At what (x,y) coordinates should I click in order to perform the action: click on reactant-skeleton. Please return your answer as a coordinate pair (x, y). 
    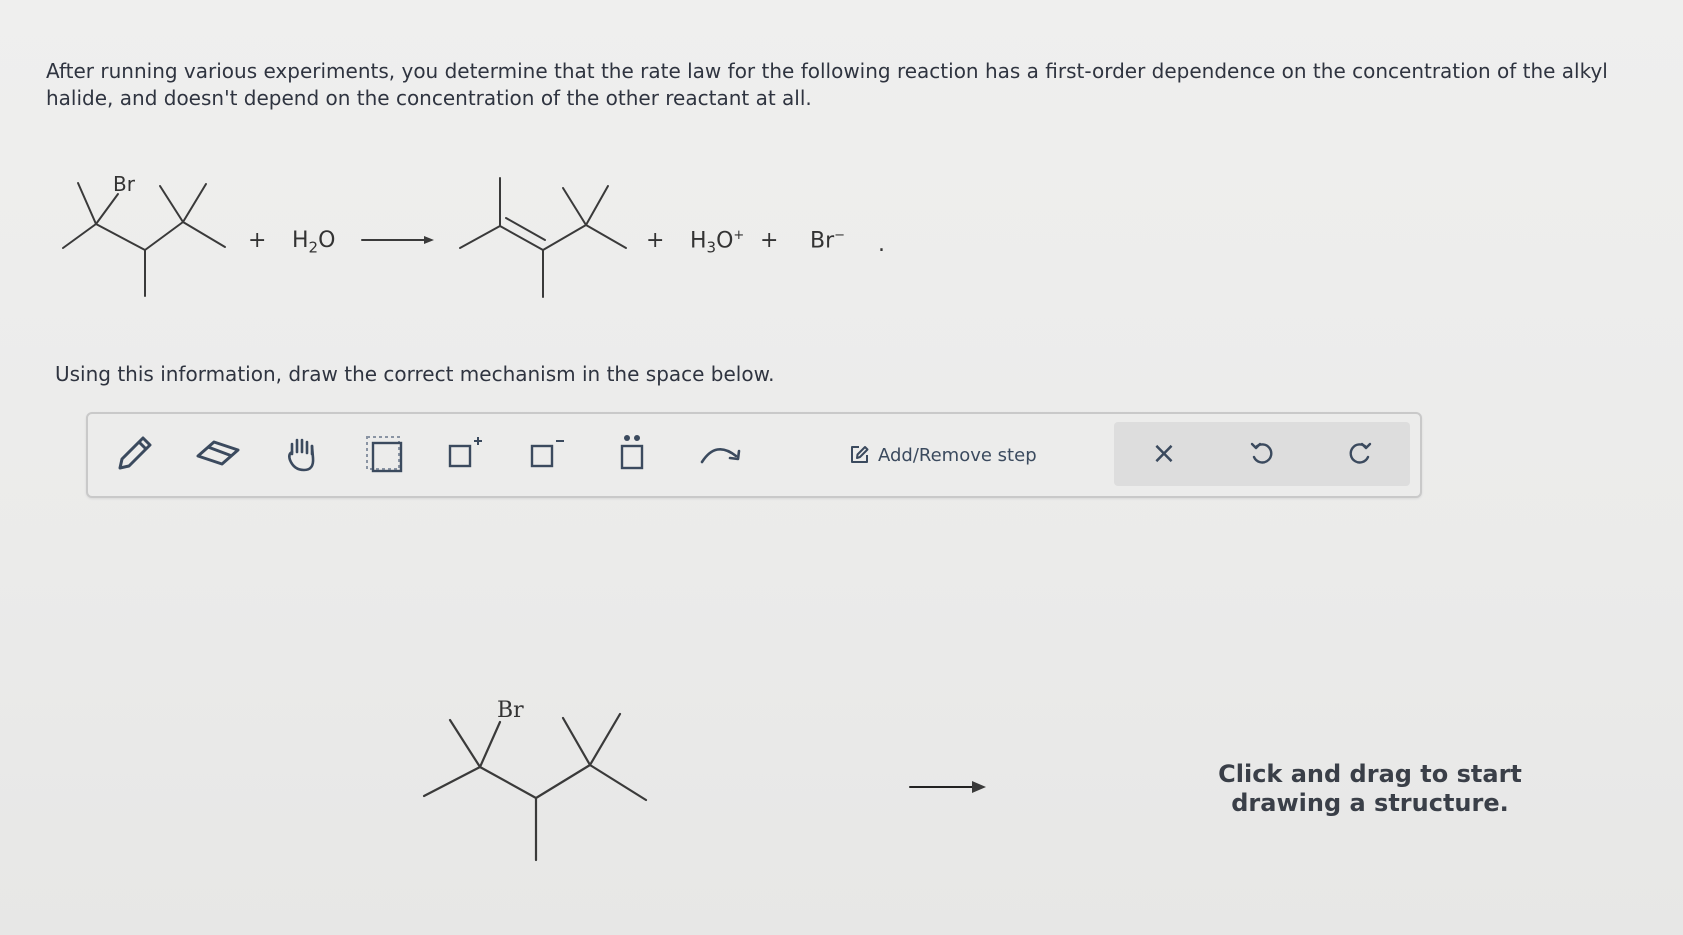
    Looking at the image, I should click on (144, 239).